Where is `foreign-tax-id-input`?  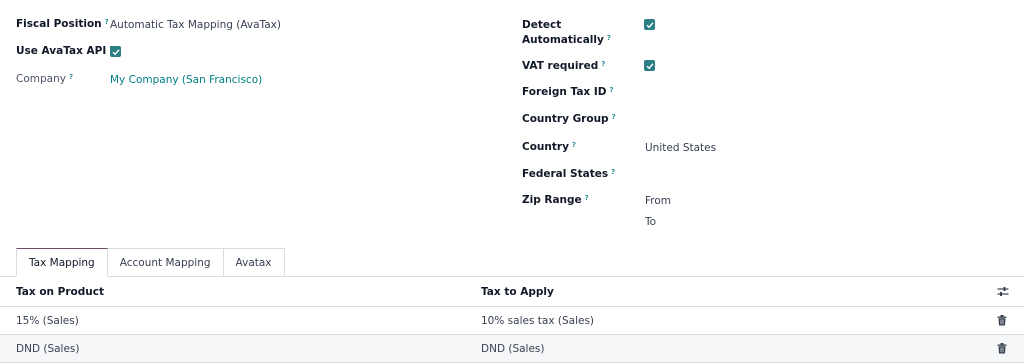
foreign-tax-id-input is located at coordinates (745, 93).